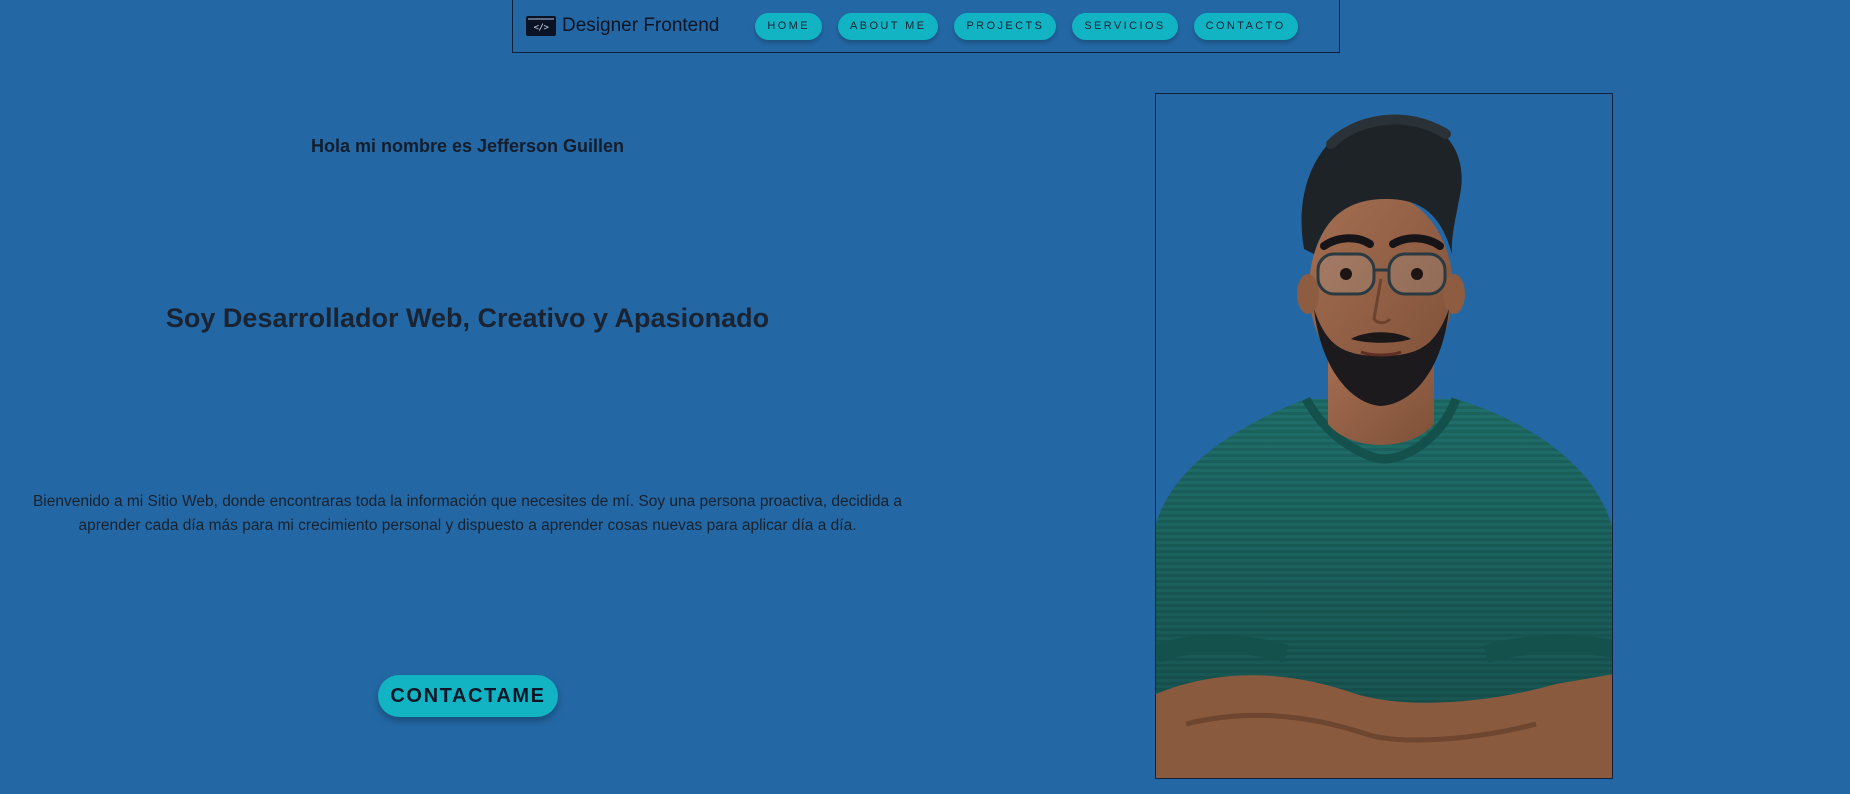  Describe the element at coordinates (788, 26) in the screenshot. I see `nav-link-home: HOME` at that location.